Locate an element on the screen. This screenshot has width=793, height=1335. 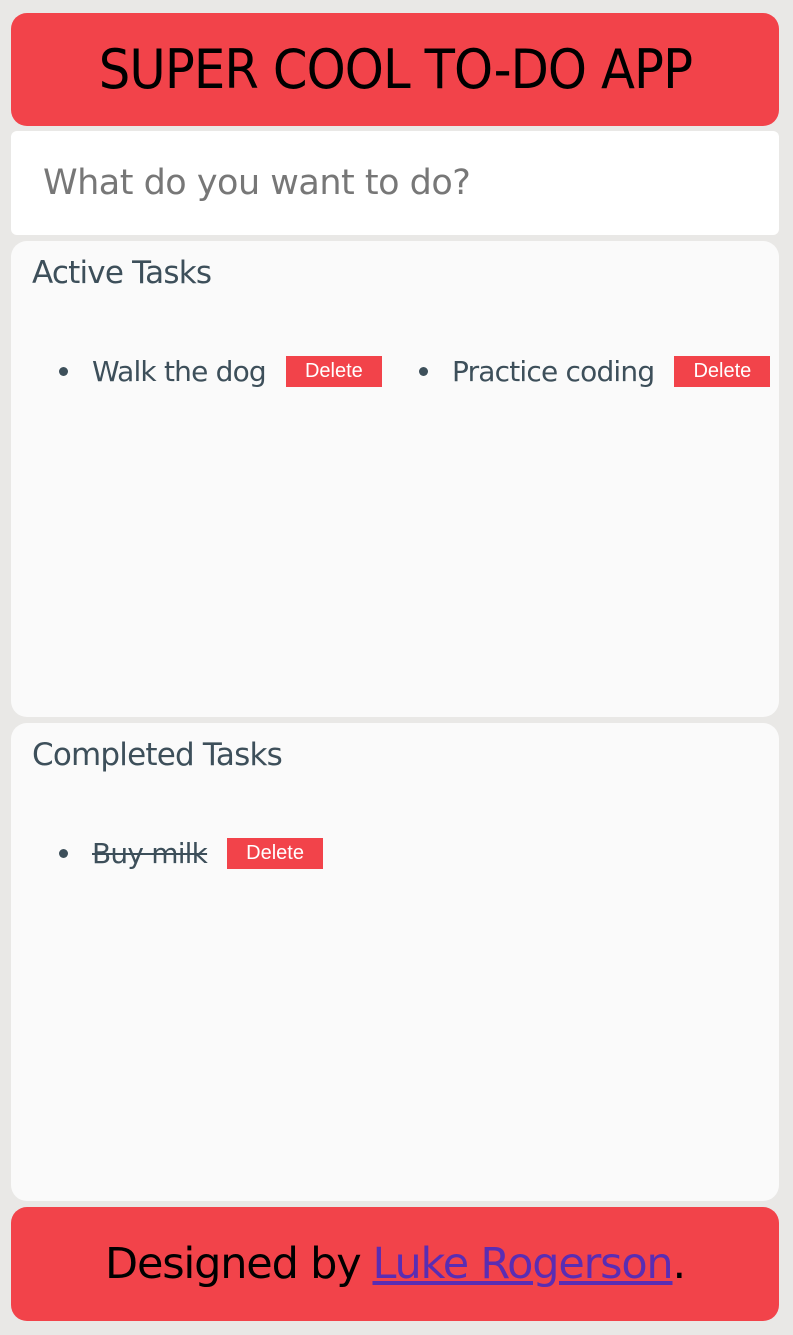
app-header: SUPER COOL TO-DO APP is located at coordinates (395, 69).